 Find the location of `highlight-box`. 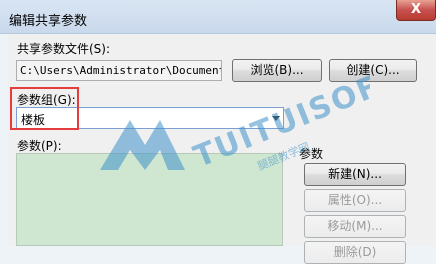

highlight-box is located at coordinates (44, 108).